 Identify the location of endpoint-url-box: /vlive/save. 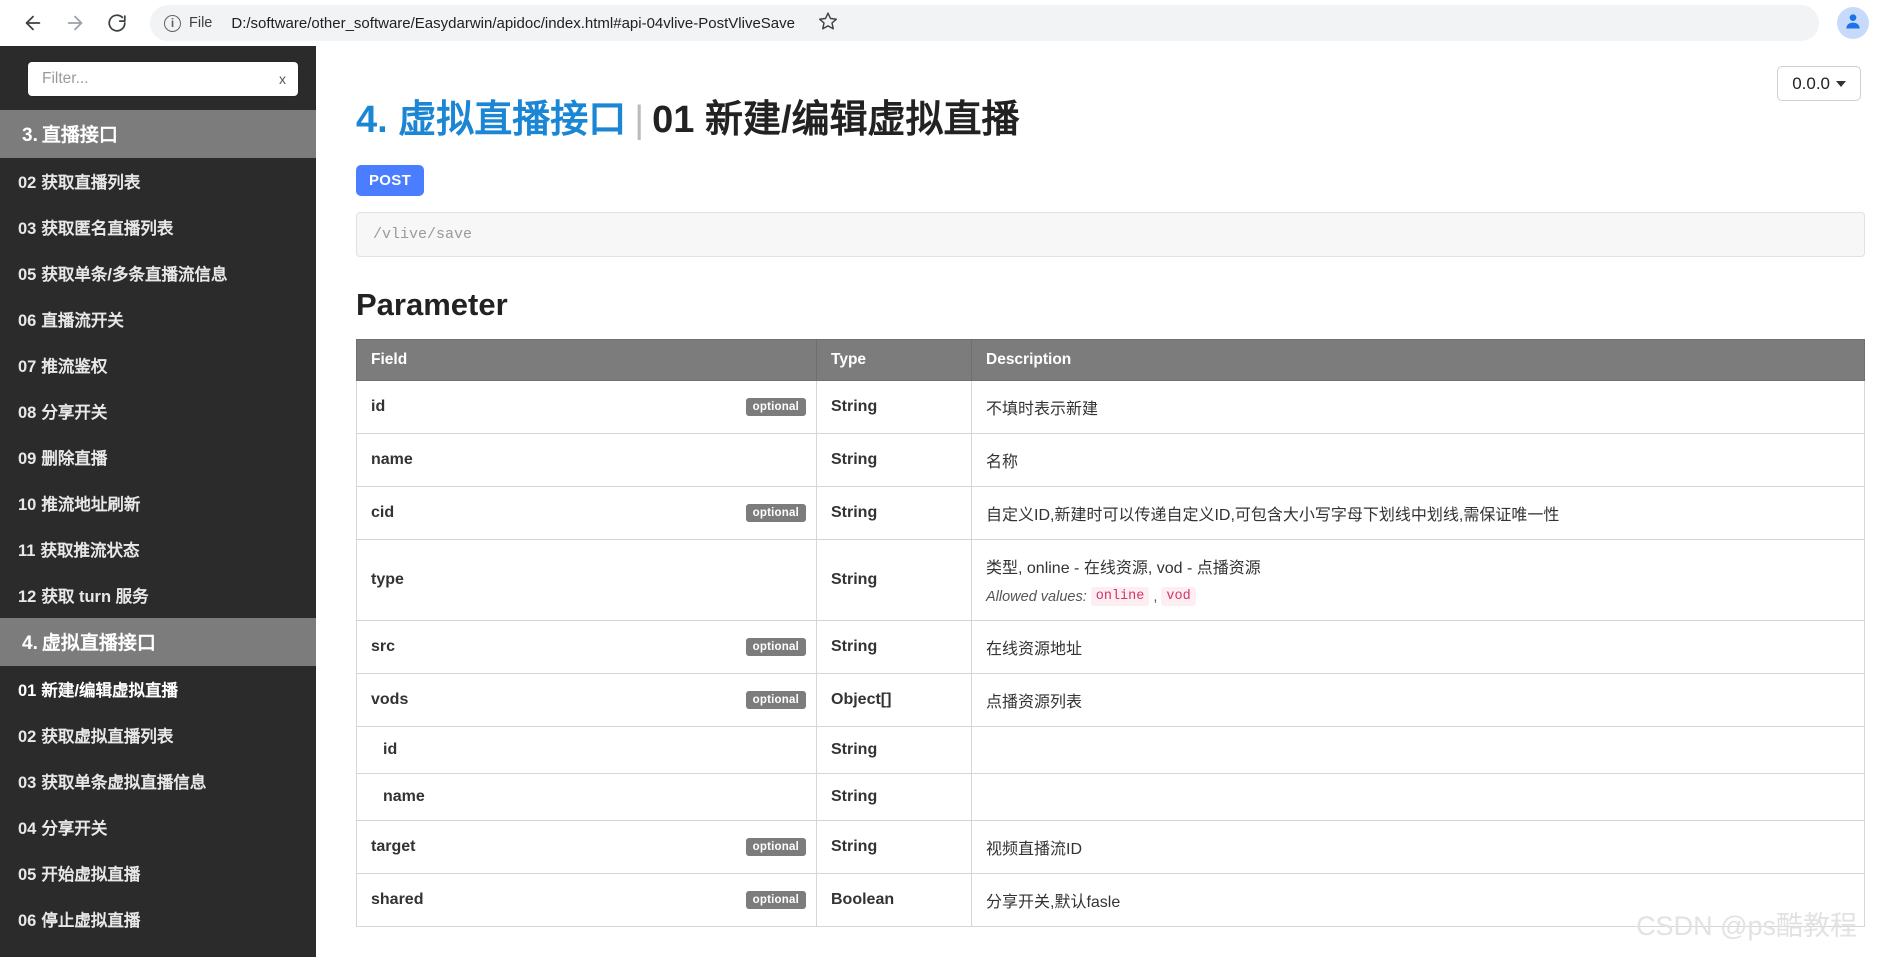
(1110, 234).